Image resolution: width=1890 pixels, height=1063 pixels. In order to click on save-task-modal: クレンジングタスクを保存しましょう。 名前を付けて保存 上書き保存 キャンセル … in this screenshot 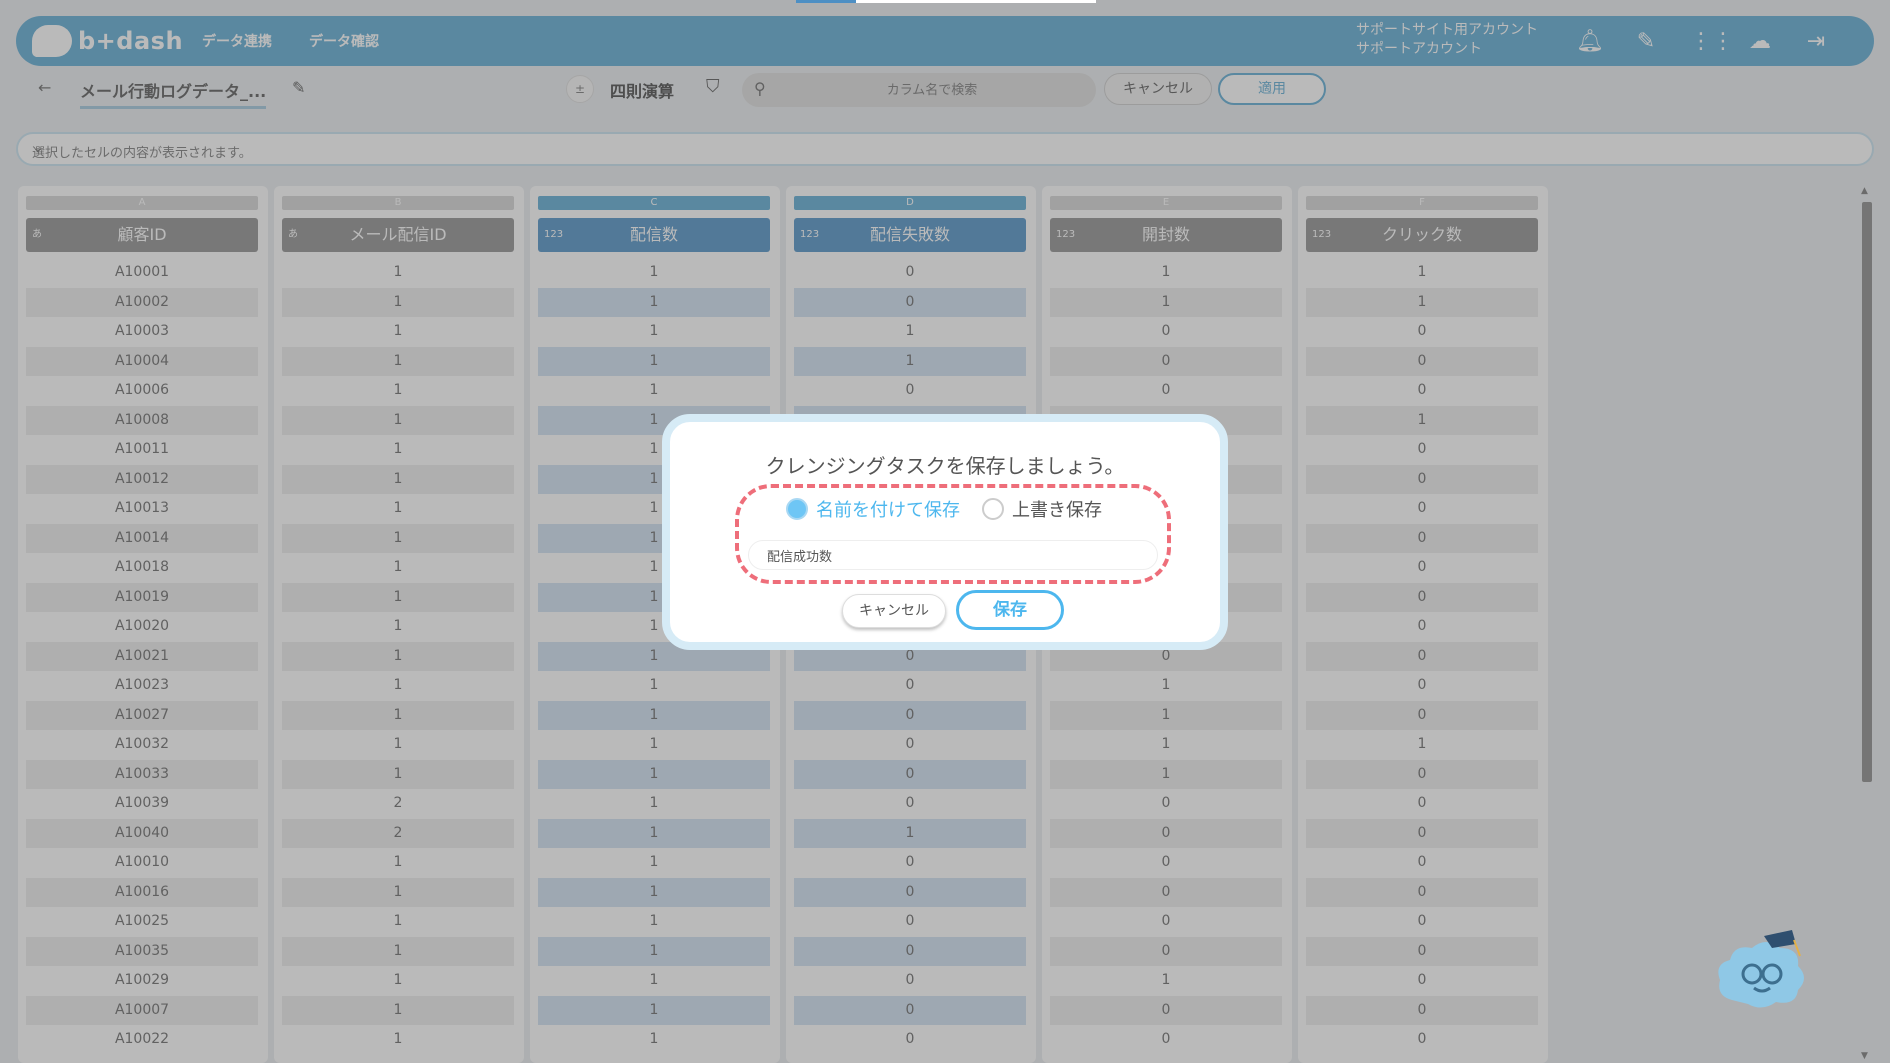, I will do `click(945, 532)`.